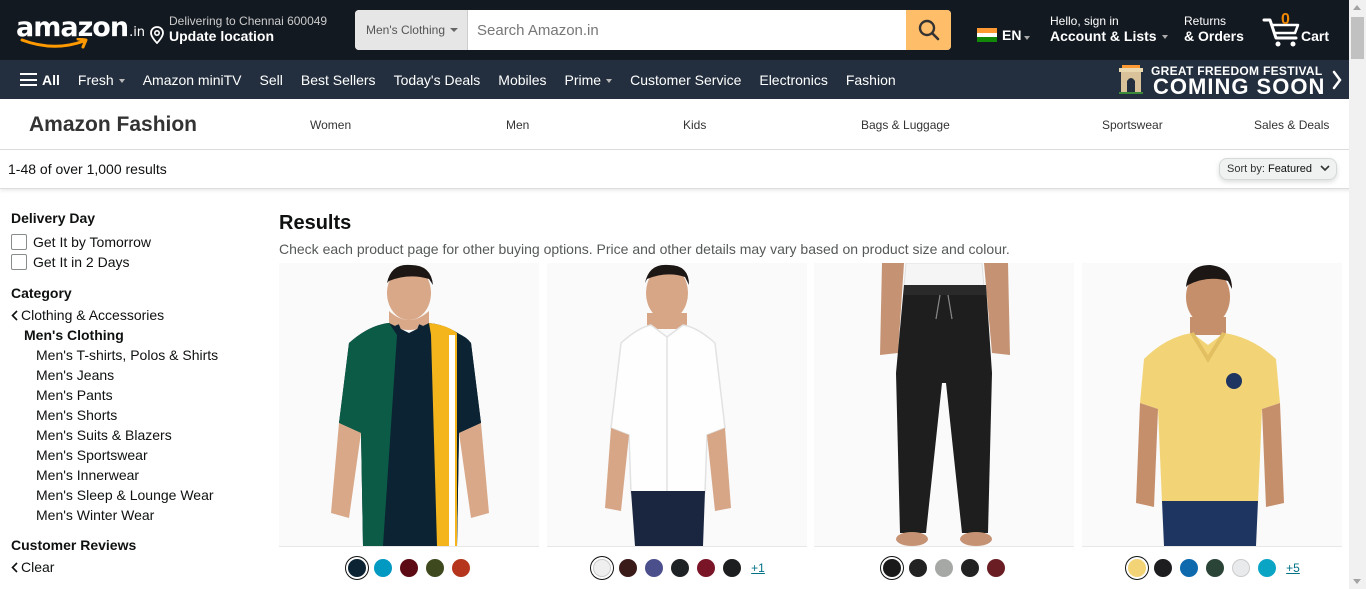 This screenshot has height=589, width=1366. Describe the element at coordinates (131, 455) in the screenshot. I see `subcategory-link: Men's Sportswear` at that location.